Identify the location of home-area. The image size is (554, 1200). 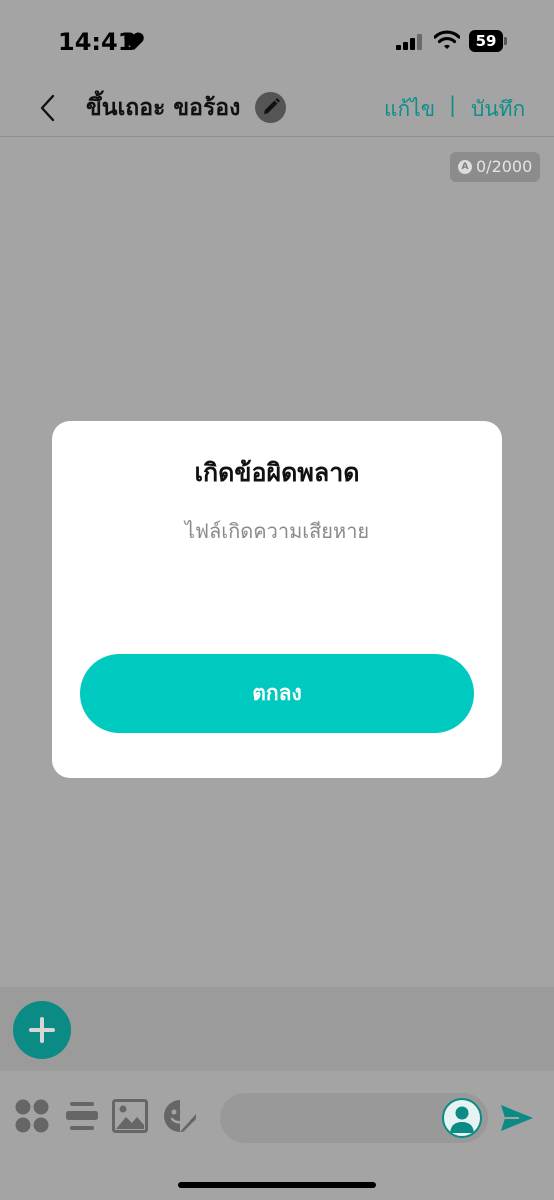
(277, 1182).